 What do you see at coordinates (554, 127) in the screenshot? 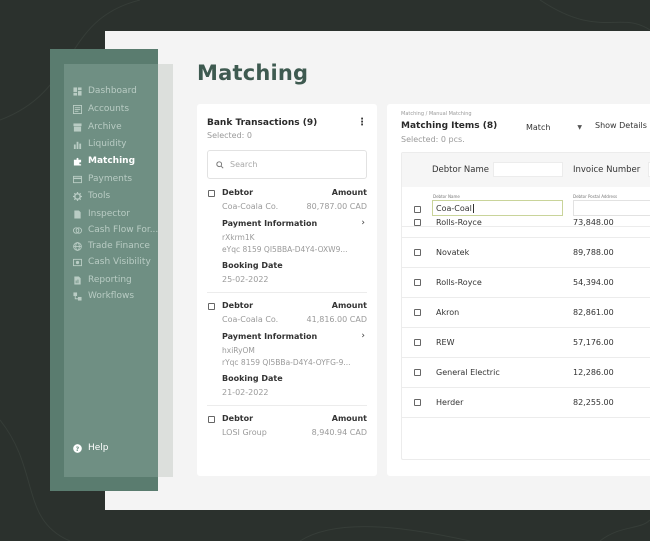
I see `match-mode-select: Match ▼` at bounding box center [554, 127].